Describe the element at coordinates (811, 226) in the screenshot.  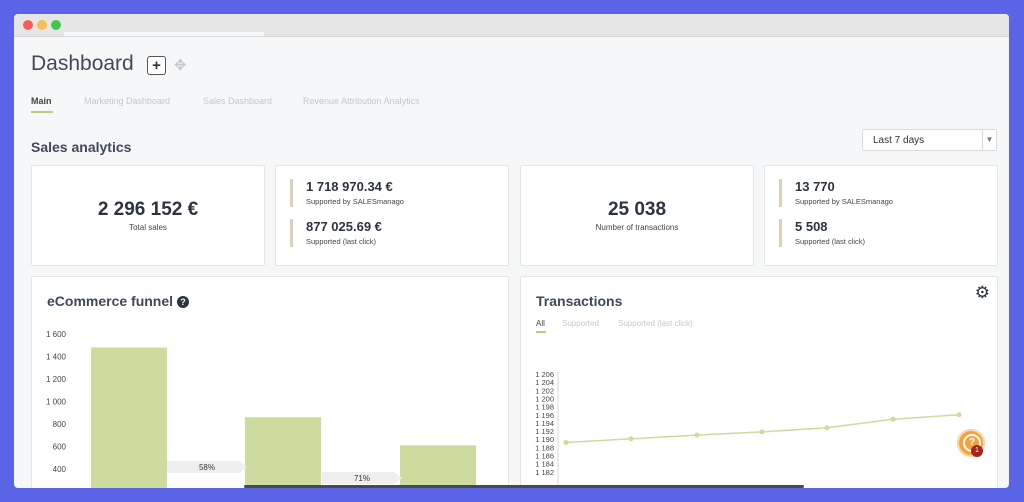
I see `transactions-last-click-value: 5 508` at that location.